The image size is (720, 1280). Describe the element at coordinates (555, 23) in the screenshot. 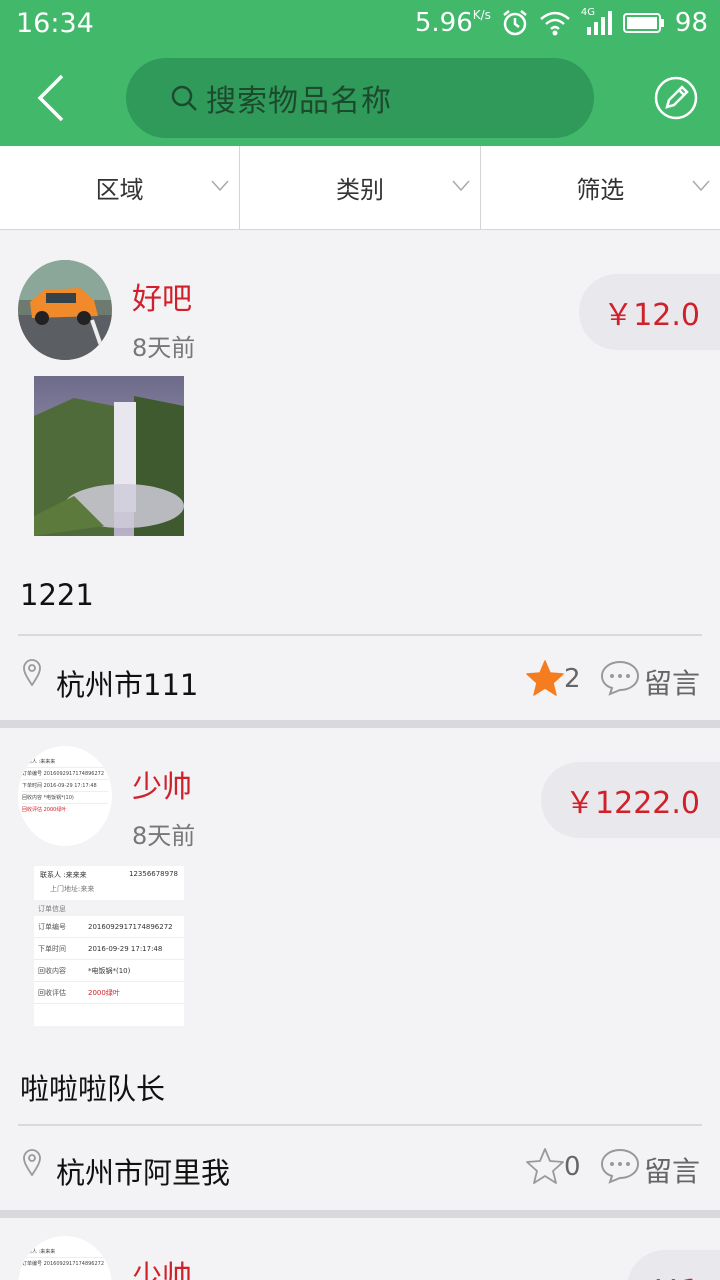

I see `wifi-icon` at that location.